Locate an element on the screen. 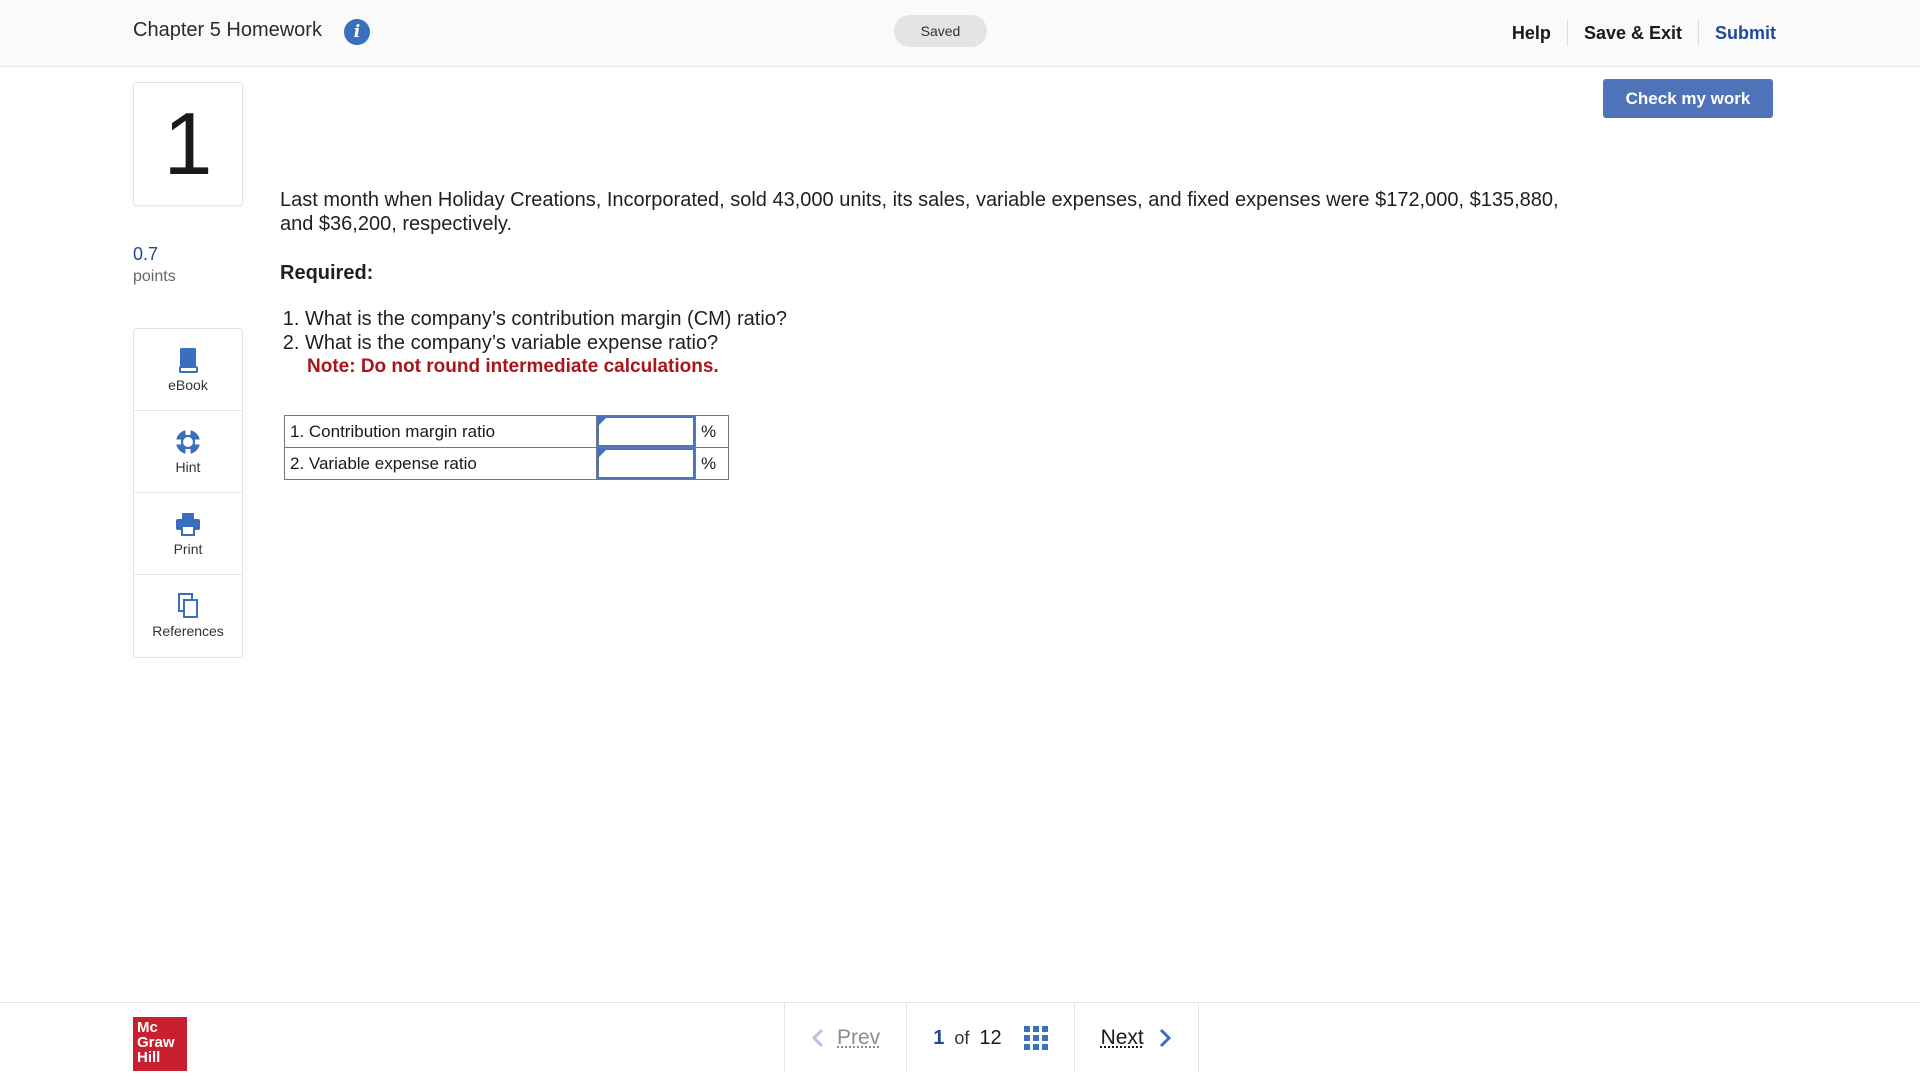 Image resolution: width=1920 pixels, height=1081 pixels. tools-panel: eBook Hint Print References is located at coordinates (188, 493).